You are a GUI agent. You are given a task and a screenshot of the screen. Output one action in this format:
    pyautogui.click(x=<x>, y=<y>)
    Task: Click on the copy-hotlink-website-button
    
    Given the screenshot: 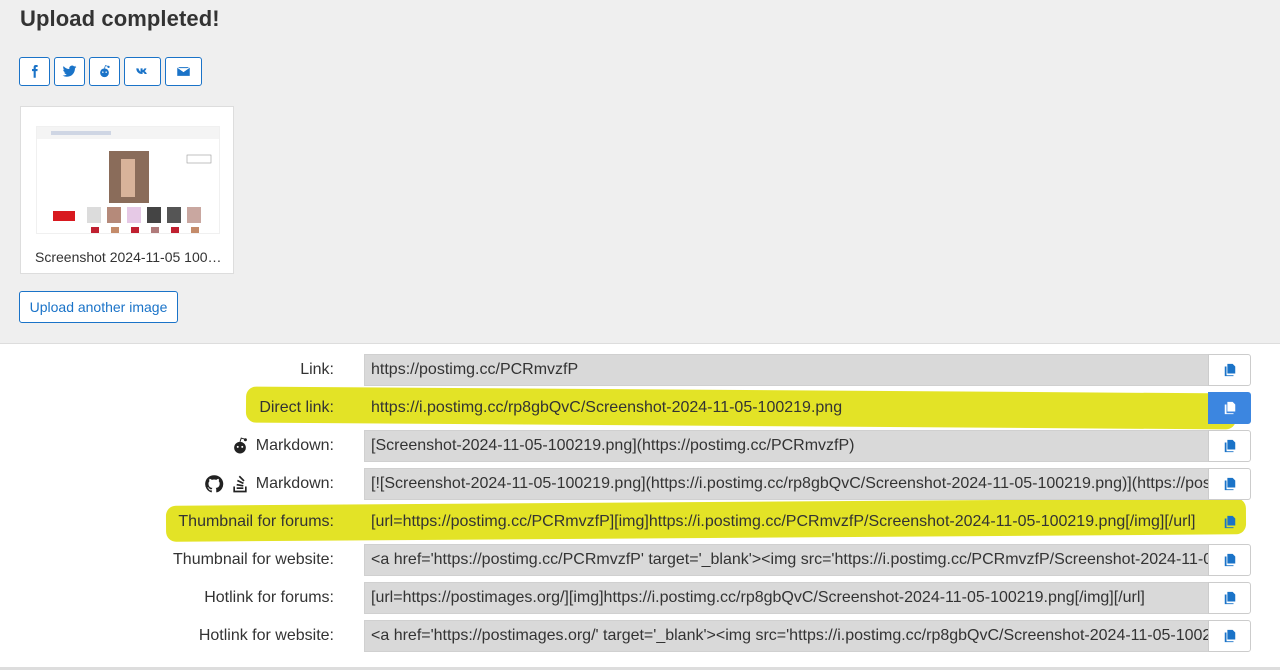 What is the action you would take?
    pyautogui.click(x=1229, y=636)
    